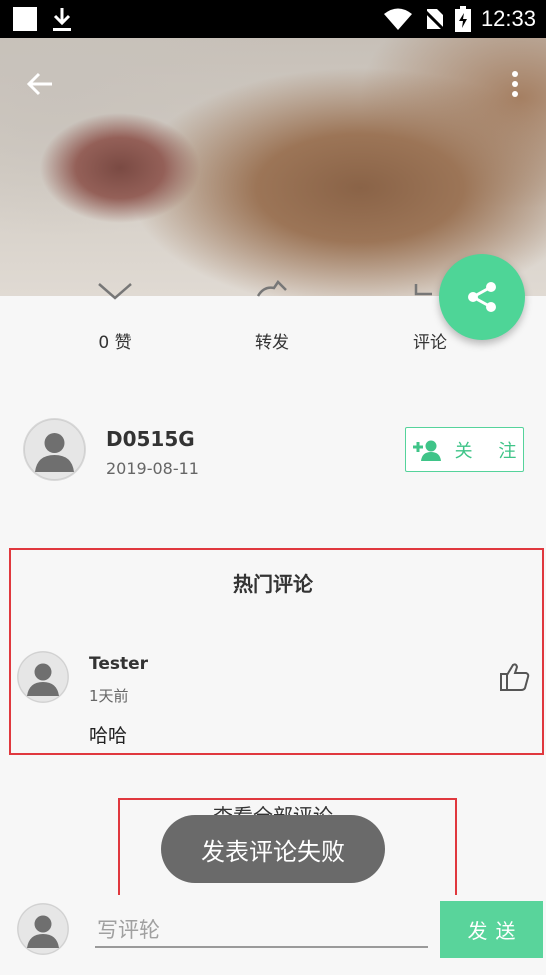  I want to click on follow-label: 关 注, so click(490, 451).